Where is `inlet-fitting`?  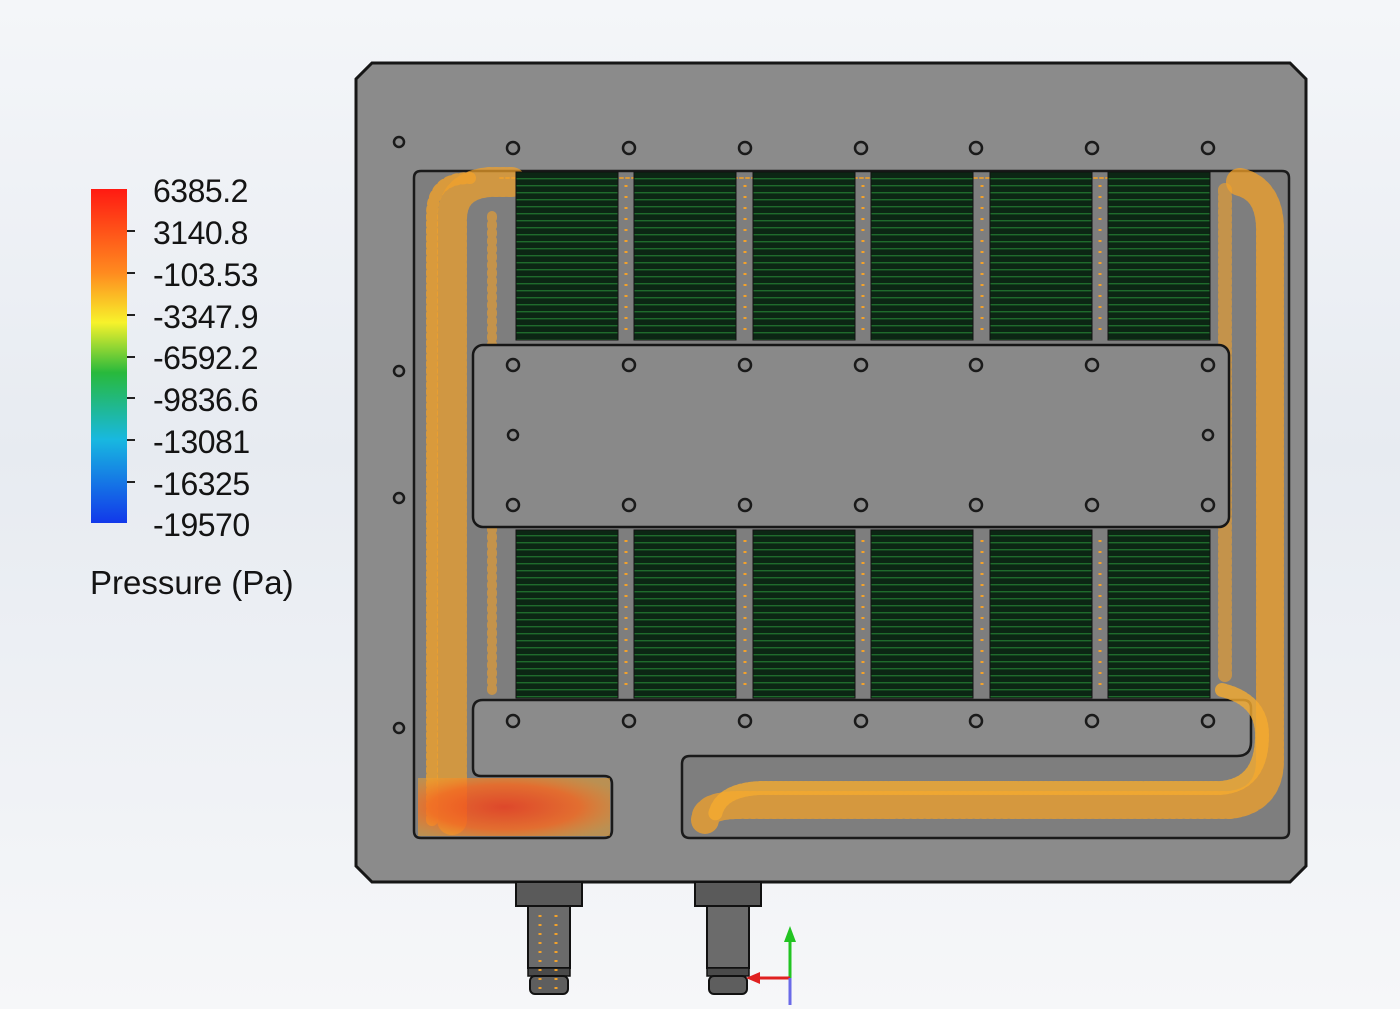 inlet-fitting is located at coordinates (549, 938).